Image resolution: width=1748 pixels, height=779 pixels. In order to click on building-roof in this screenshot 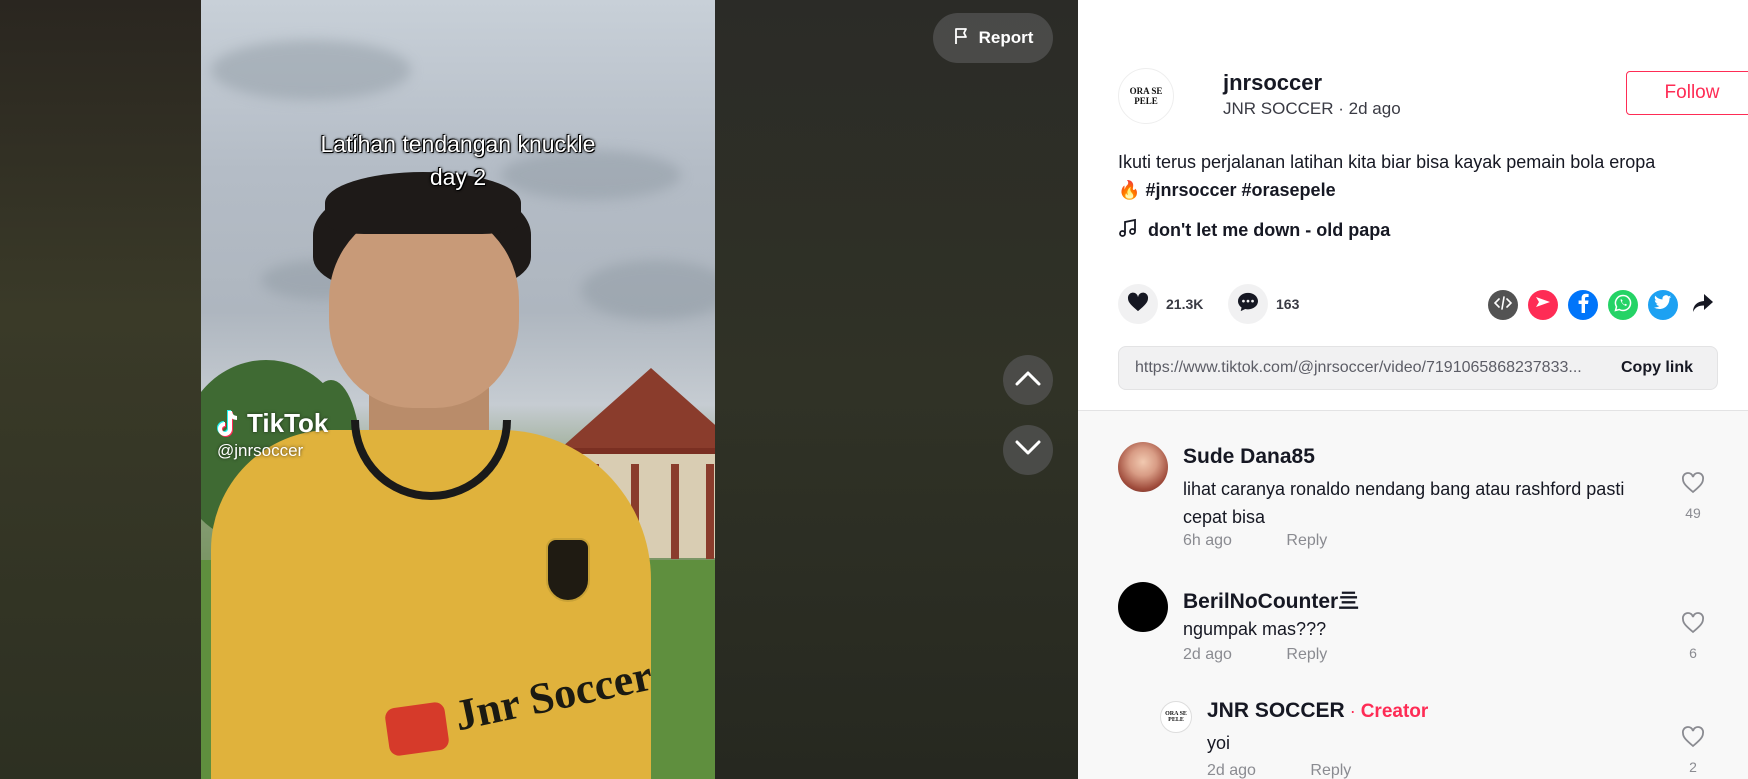, I will do `click(638, 408)`.